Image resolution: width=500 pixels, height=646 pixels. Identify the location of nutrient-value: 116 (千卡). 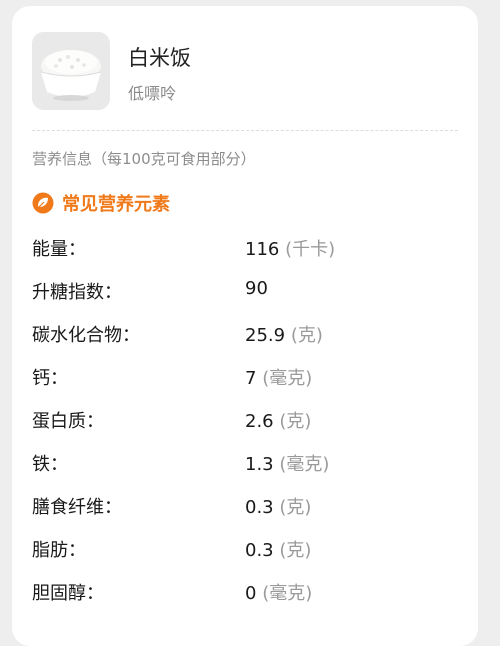
(290, 249).